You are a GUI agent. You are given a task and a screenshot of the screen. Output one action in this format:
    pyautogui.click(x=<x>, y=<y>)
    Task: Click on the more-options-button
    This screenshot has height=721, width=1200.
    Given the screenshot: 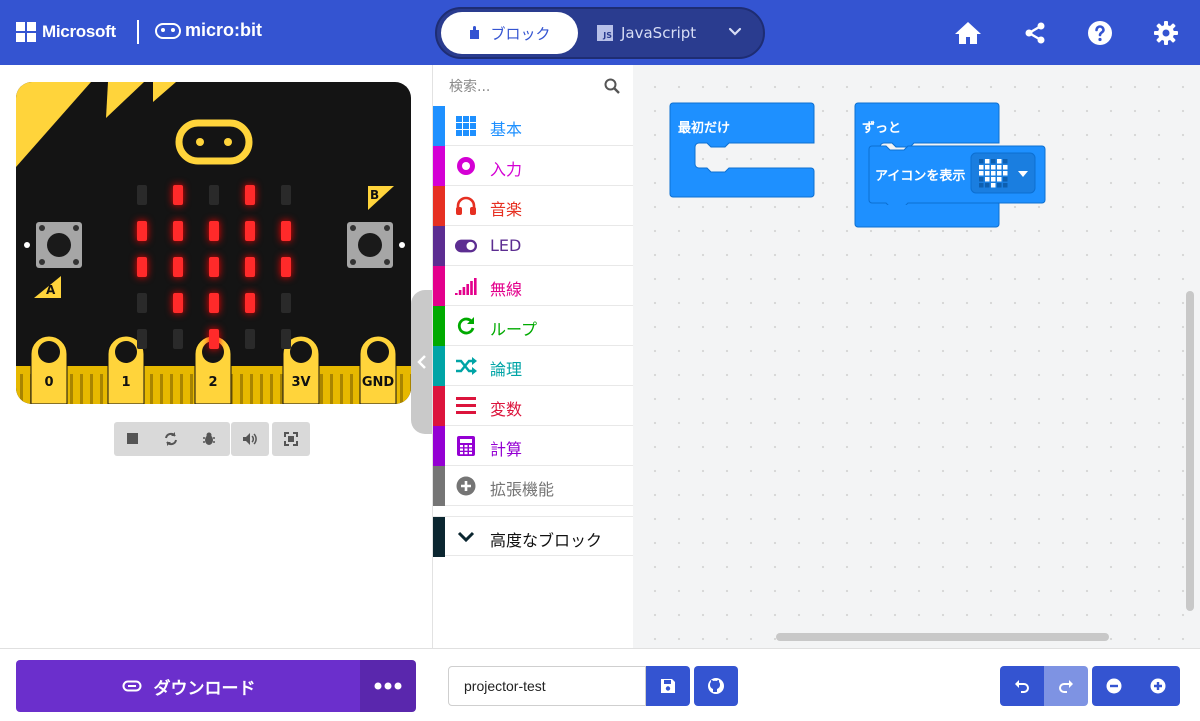 What is the action you would take?
    pyautogui.click(x=388, y=686)
    